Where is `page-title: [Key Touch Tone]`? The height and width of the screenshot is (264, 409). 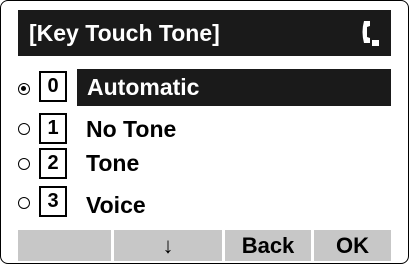 page-title: [Key Touch Tone] is located at coordinates (124, 33).